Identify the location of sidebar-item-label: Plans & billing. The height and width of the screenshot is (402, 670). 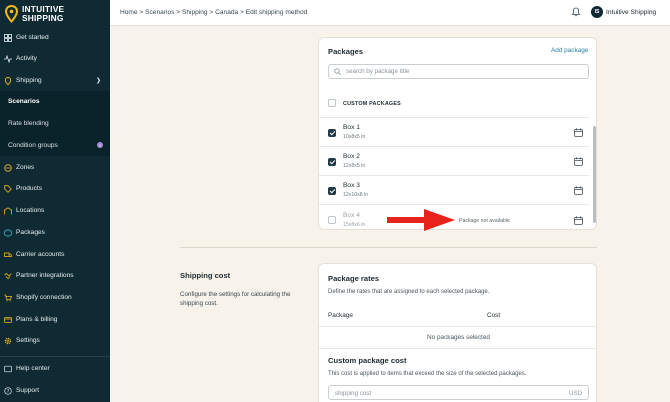
(37, 319).